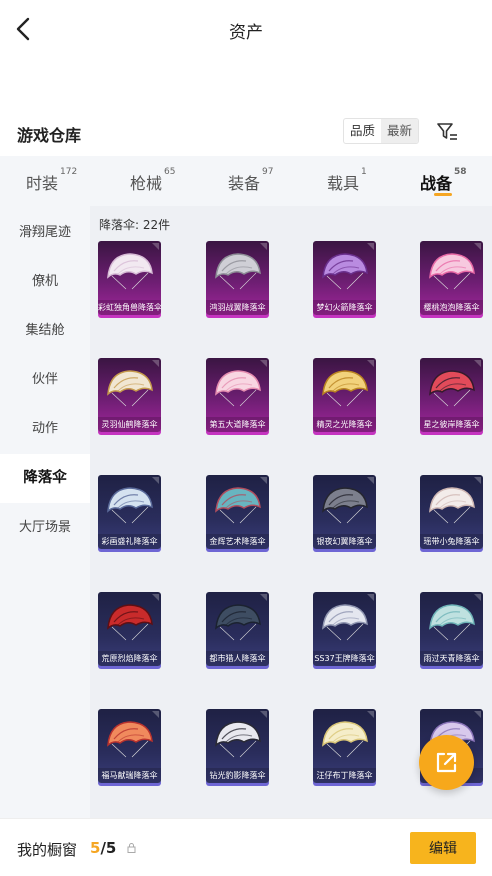  What do you see at coordinates (69, 172) in the screenshot?
I see `tab-count: 172` at bounding box center [69, 172].